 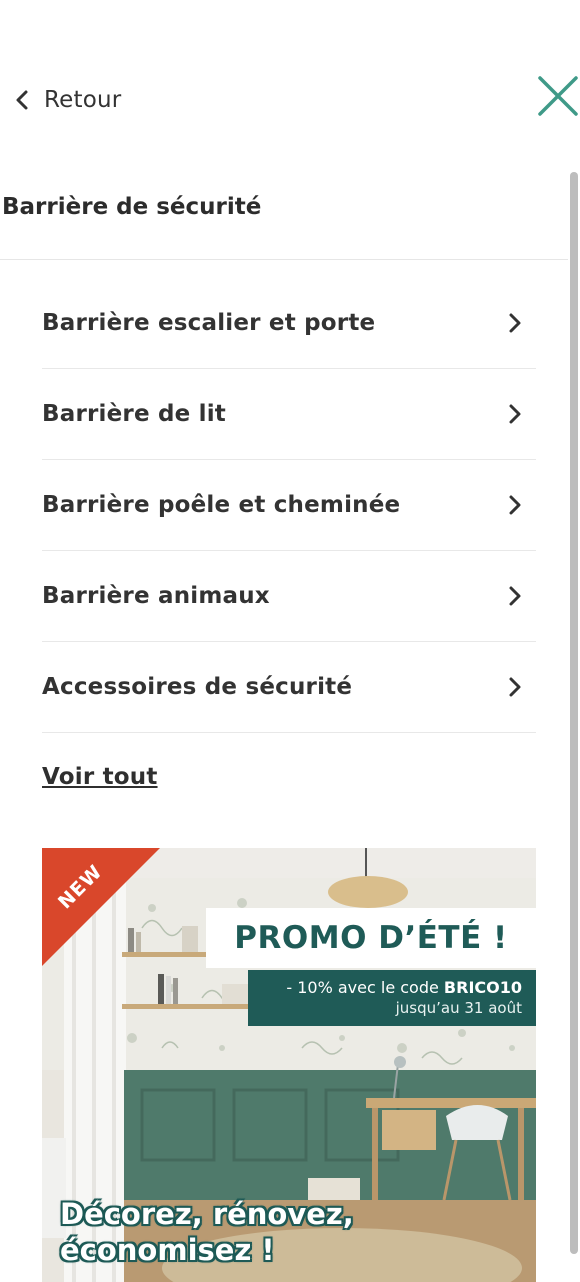 What do you see at coordinates (167, 1250) in the screenshot?
I see `slogan-line-2: économisez !` at bounding box center [167, 1250].